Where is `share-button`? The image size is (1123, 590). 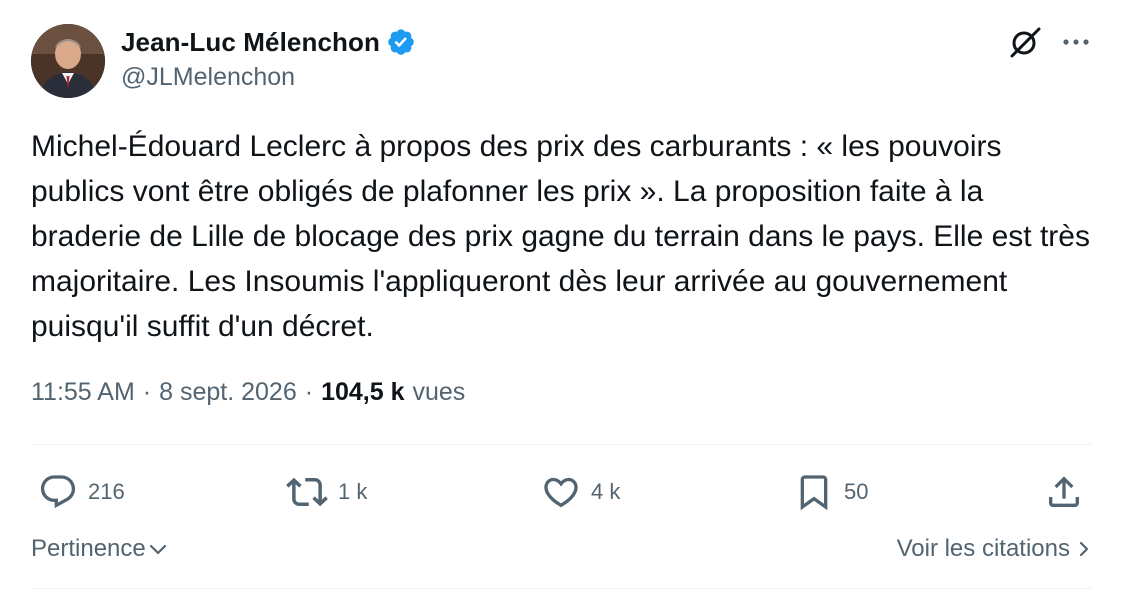
share-button is located at coordinates (1064, 492).